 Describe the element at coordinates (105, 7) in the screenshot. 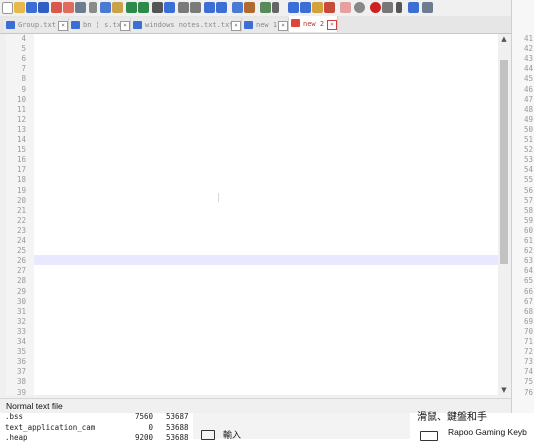

I see `copy-icon` at that location.